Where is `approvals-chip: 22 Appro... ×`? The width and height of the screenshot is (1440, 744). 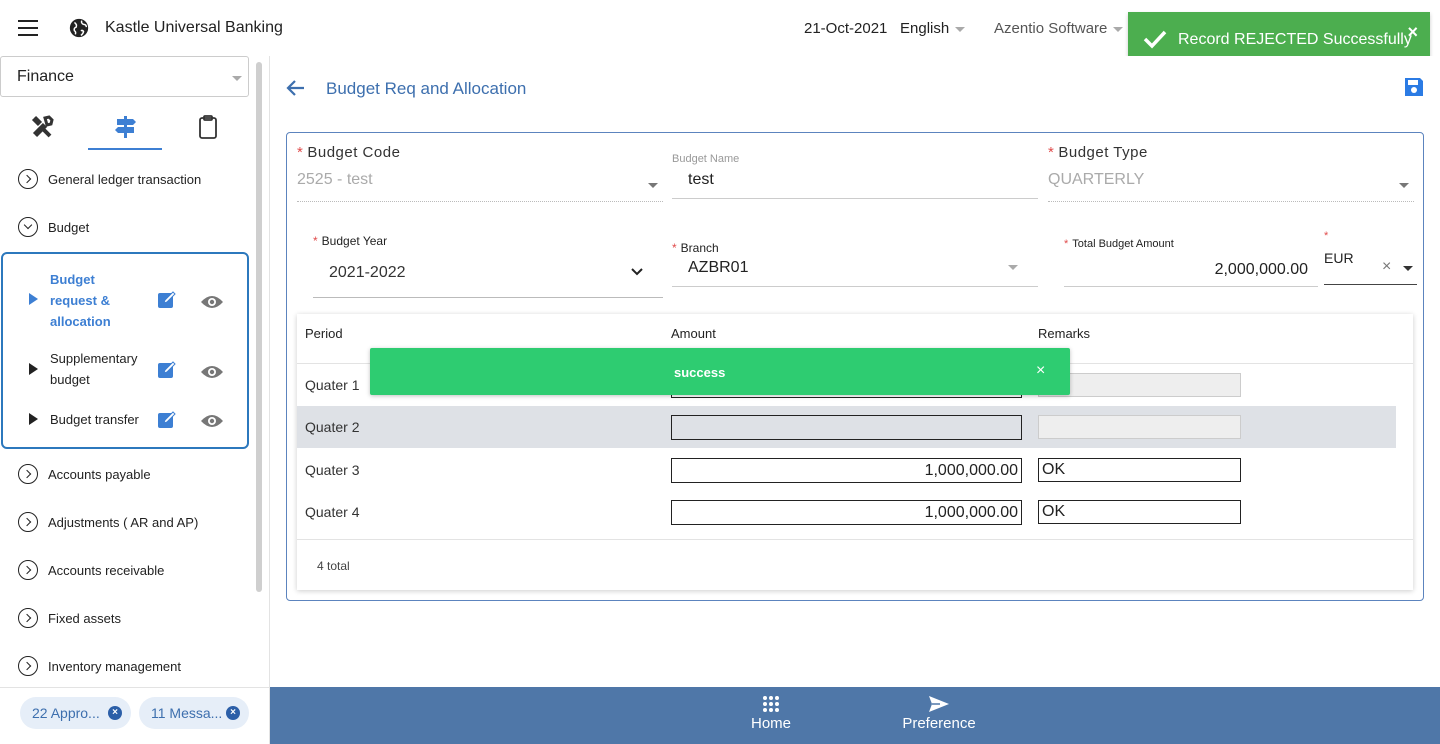
approvals-chip: 22 Appro... × is located at coordinates (75, 713).